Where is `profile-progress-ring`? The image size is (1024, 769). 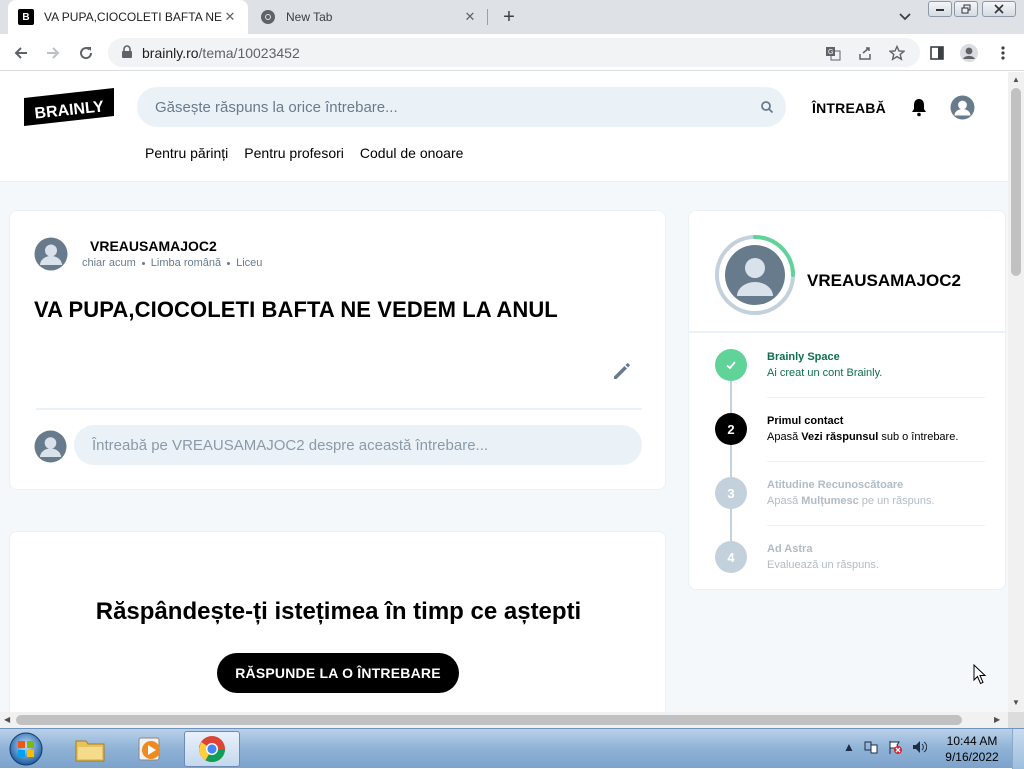 profile-progress-ring is located at coordinates (755, 275).